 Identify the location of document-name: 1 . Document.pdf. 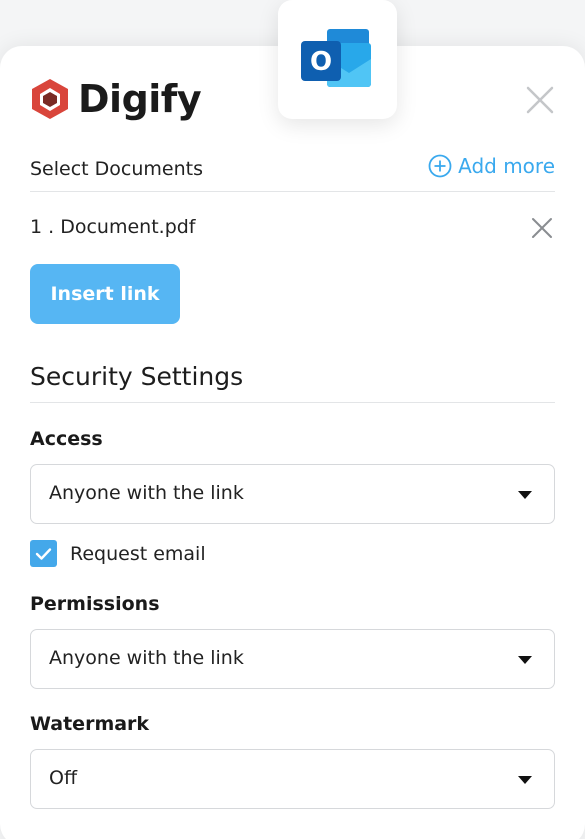
(113, 227).